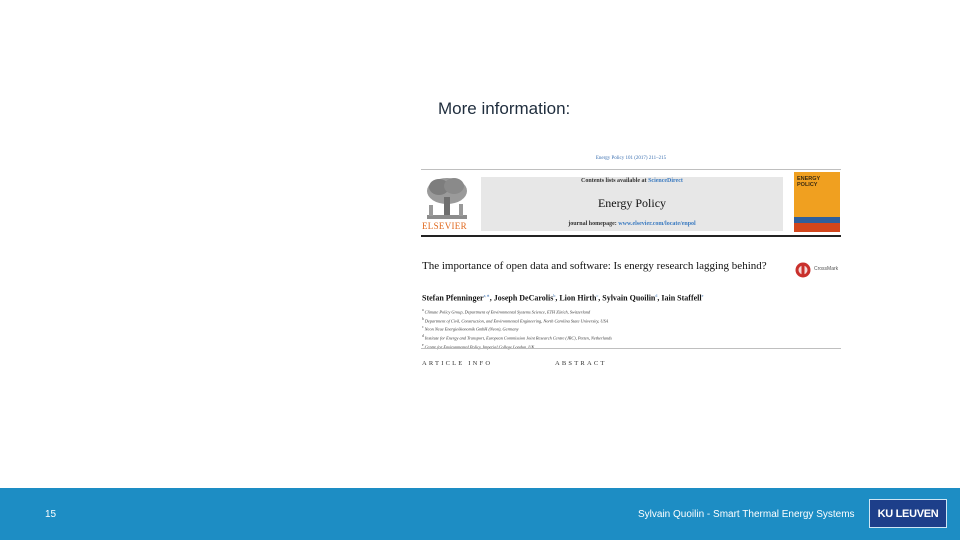 The height and width of the screenshot is (540, 960). What do you see at coordinates (486, 295) in the screenshot?
I see `author-mark: a,∗` at bounding box center [486, 295].